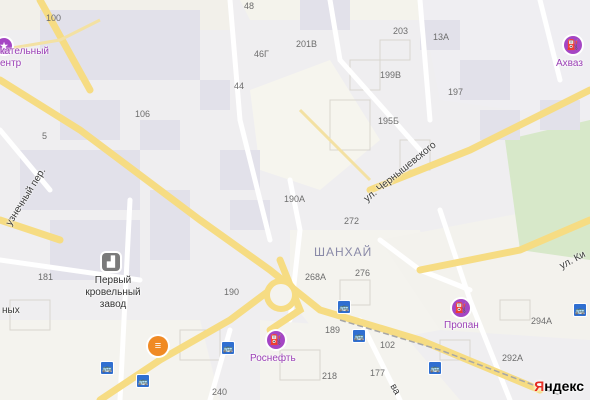 The width and height of the screenshot is (590, 400). What do you see at coordinates (461, 326) in the screenshot?
I see `propan-label: Пропан` at bounding box center [461, 326].